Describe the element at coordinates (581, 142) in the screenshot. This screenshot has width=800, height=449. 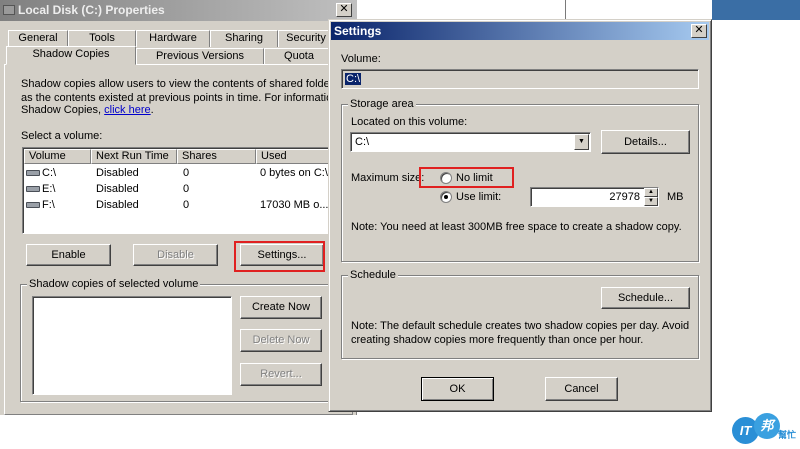
I see `chevron-down-icon: ▼` at that location.